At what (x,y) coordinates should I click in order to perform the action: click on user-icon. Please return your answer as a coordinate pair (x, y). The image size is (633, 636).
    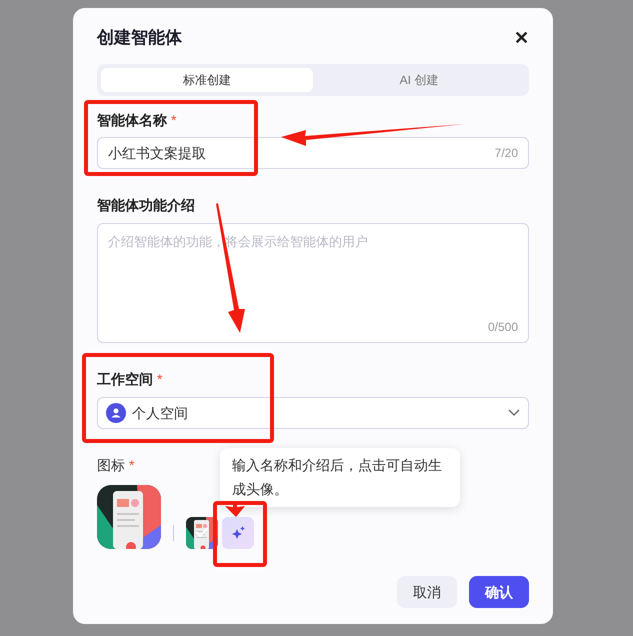
    Looking at the image, I should click on (116, 413).